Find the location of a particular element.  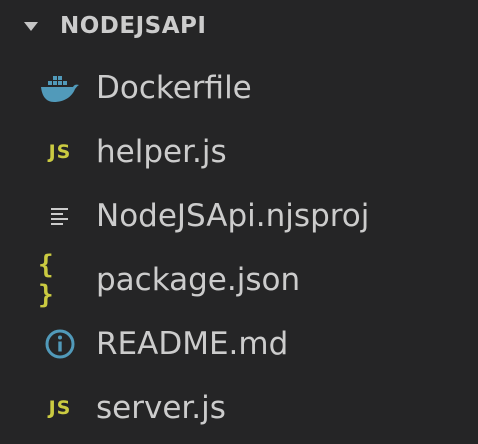

file-item-dockerfile: Dockerfile is located at coordinates (239, 88).